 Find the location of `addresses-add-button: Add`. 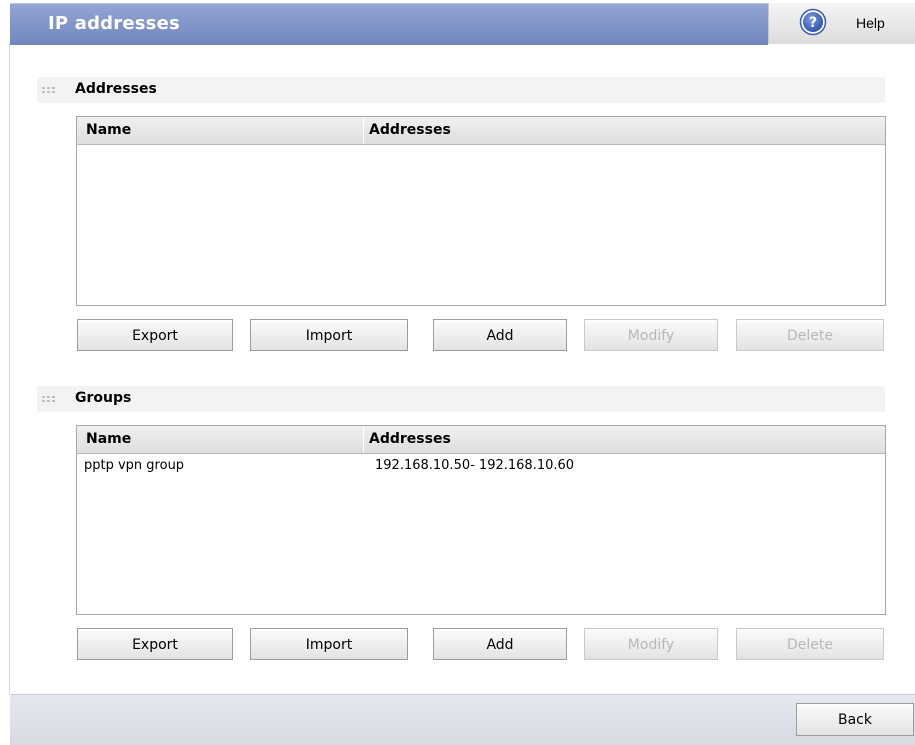

addresses-add-button: Add is located at coordinates (500, 335).